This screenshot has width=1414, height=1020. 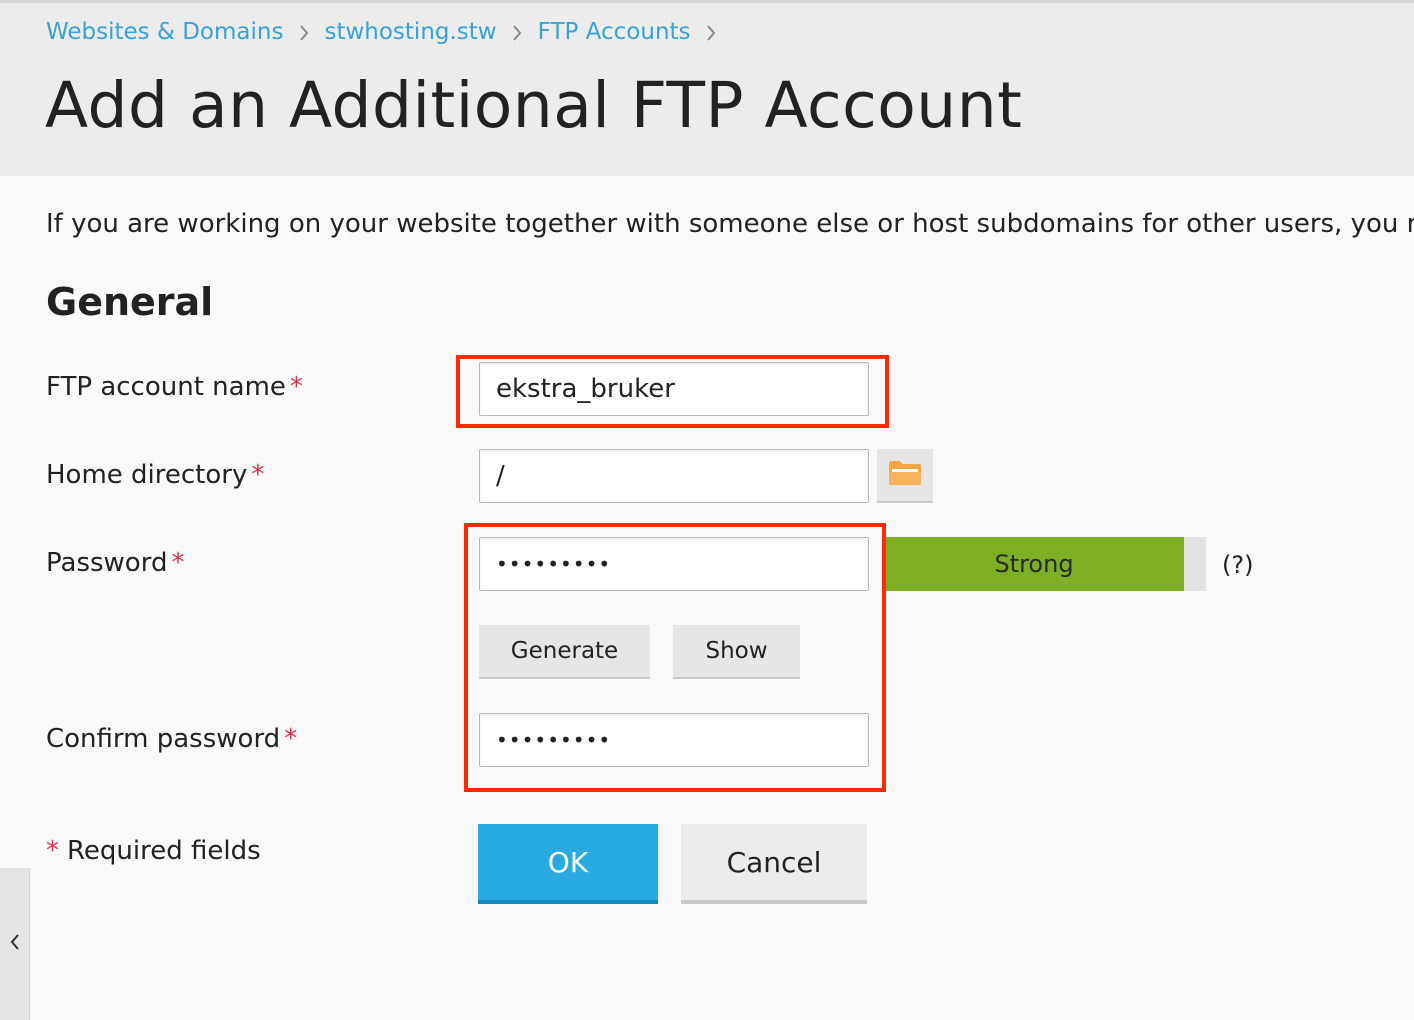 What do you see at coordinates (672, 391) in the screenshot?
I see `highlight-box-account-name` at bounding box center [672, 391].